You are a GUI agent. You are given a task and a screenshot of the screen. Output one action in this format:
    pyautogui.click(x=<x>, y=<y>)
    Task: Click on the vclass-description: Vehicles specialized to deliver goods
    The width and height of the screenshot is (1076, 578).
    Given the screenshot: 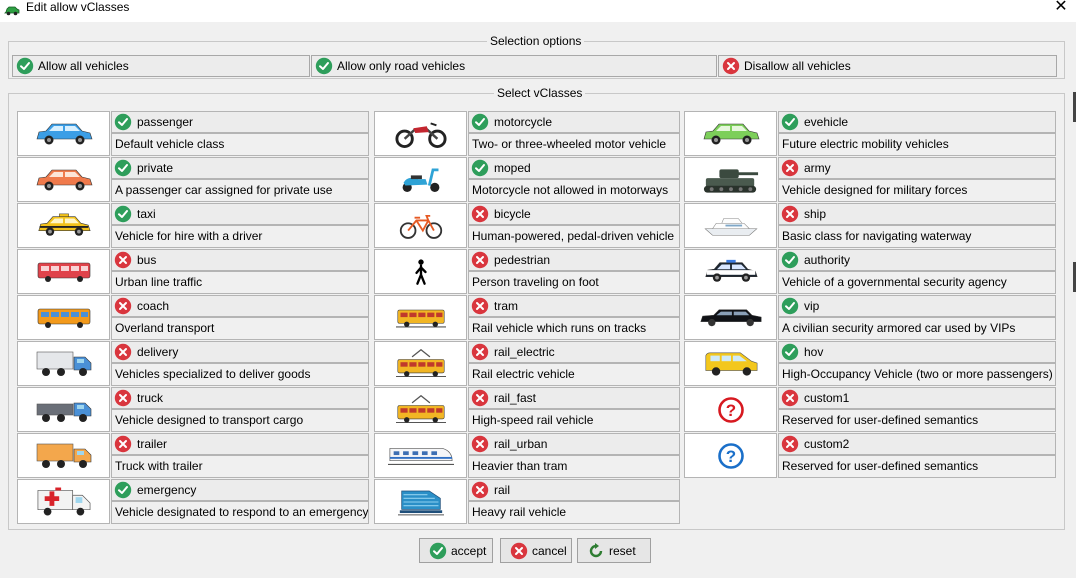 What is the action you would take?
    pyautogui.click(x=240, y=374)
    